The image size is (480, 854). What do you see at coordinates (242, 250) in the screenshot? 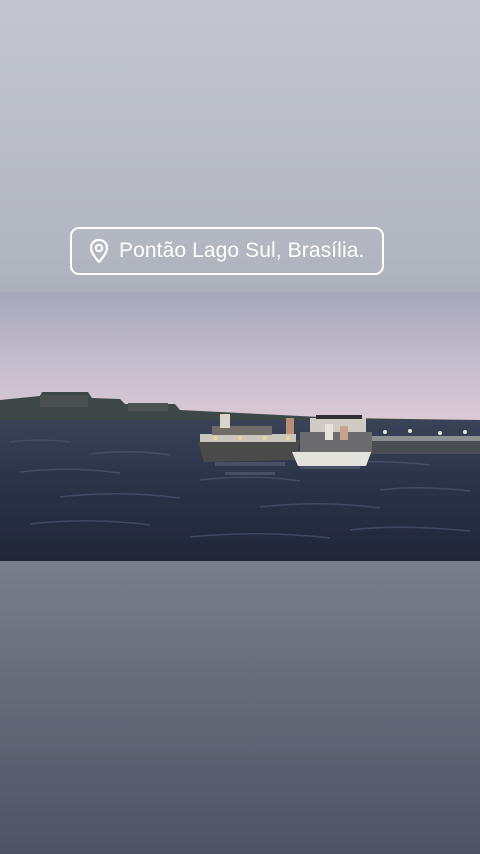
I see `location-label: Pontão Lago Sul, Brasília.` at bounding box center [242, 250].